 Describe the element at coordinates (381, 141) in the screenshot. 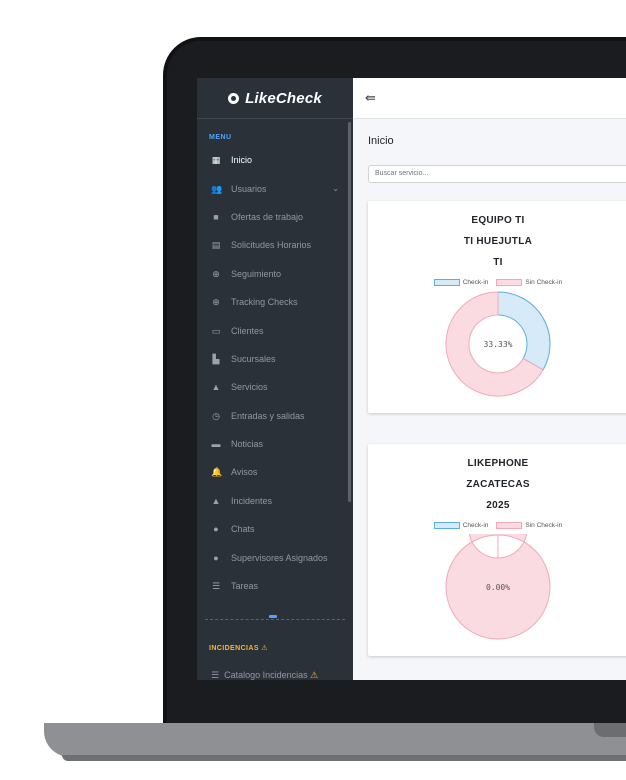

I see `page-title: Inicio` at that location.